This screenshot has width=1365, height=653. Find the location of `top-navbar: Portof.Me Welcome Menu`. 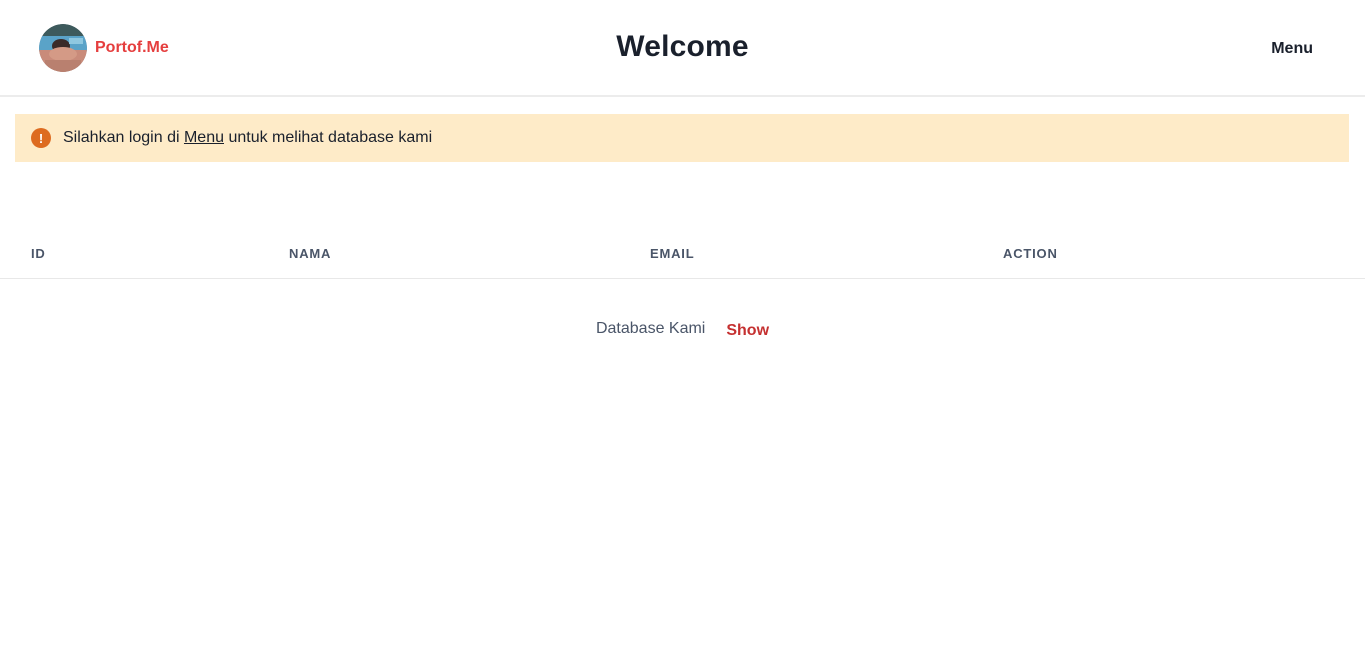

top-navbar: Portof.Me Welcome Menu is located at coordinates (682, 48).